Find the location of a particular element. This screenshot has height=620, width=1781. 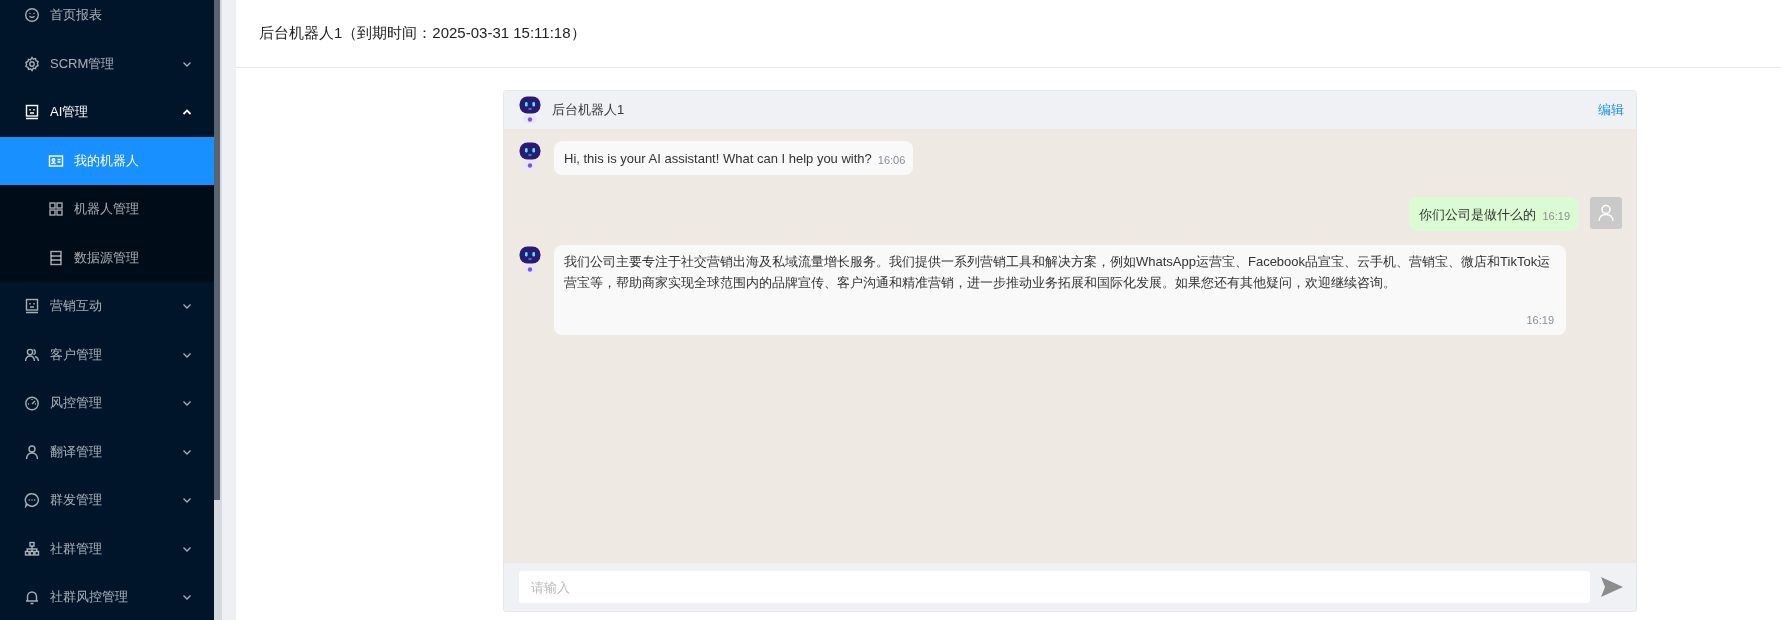

id-card-icon is located at coordinates (56, 160).